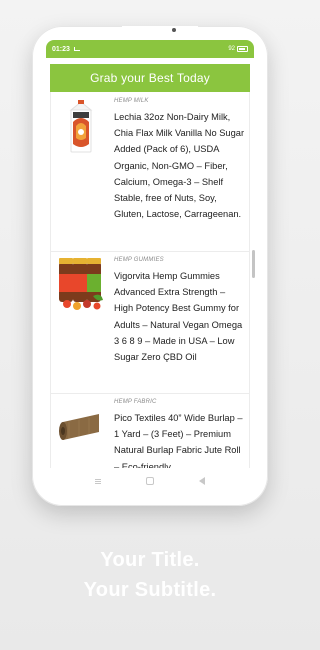 This screenshot has width=320, height=650. I want to click on camera-icon, so click(174, 30).